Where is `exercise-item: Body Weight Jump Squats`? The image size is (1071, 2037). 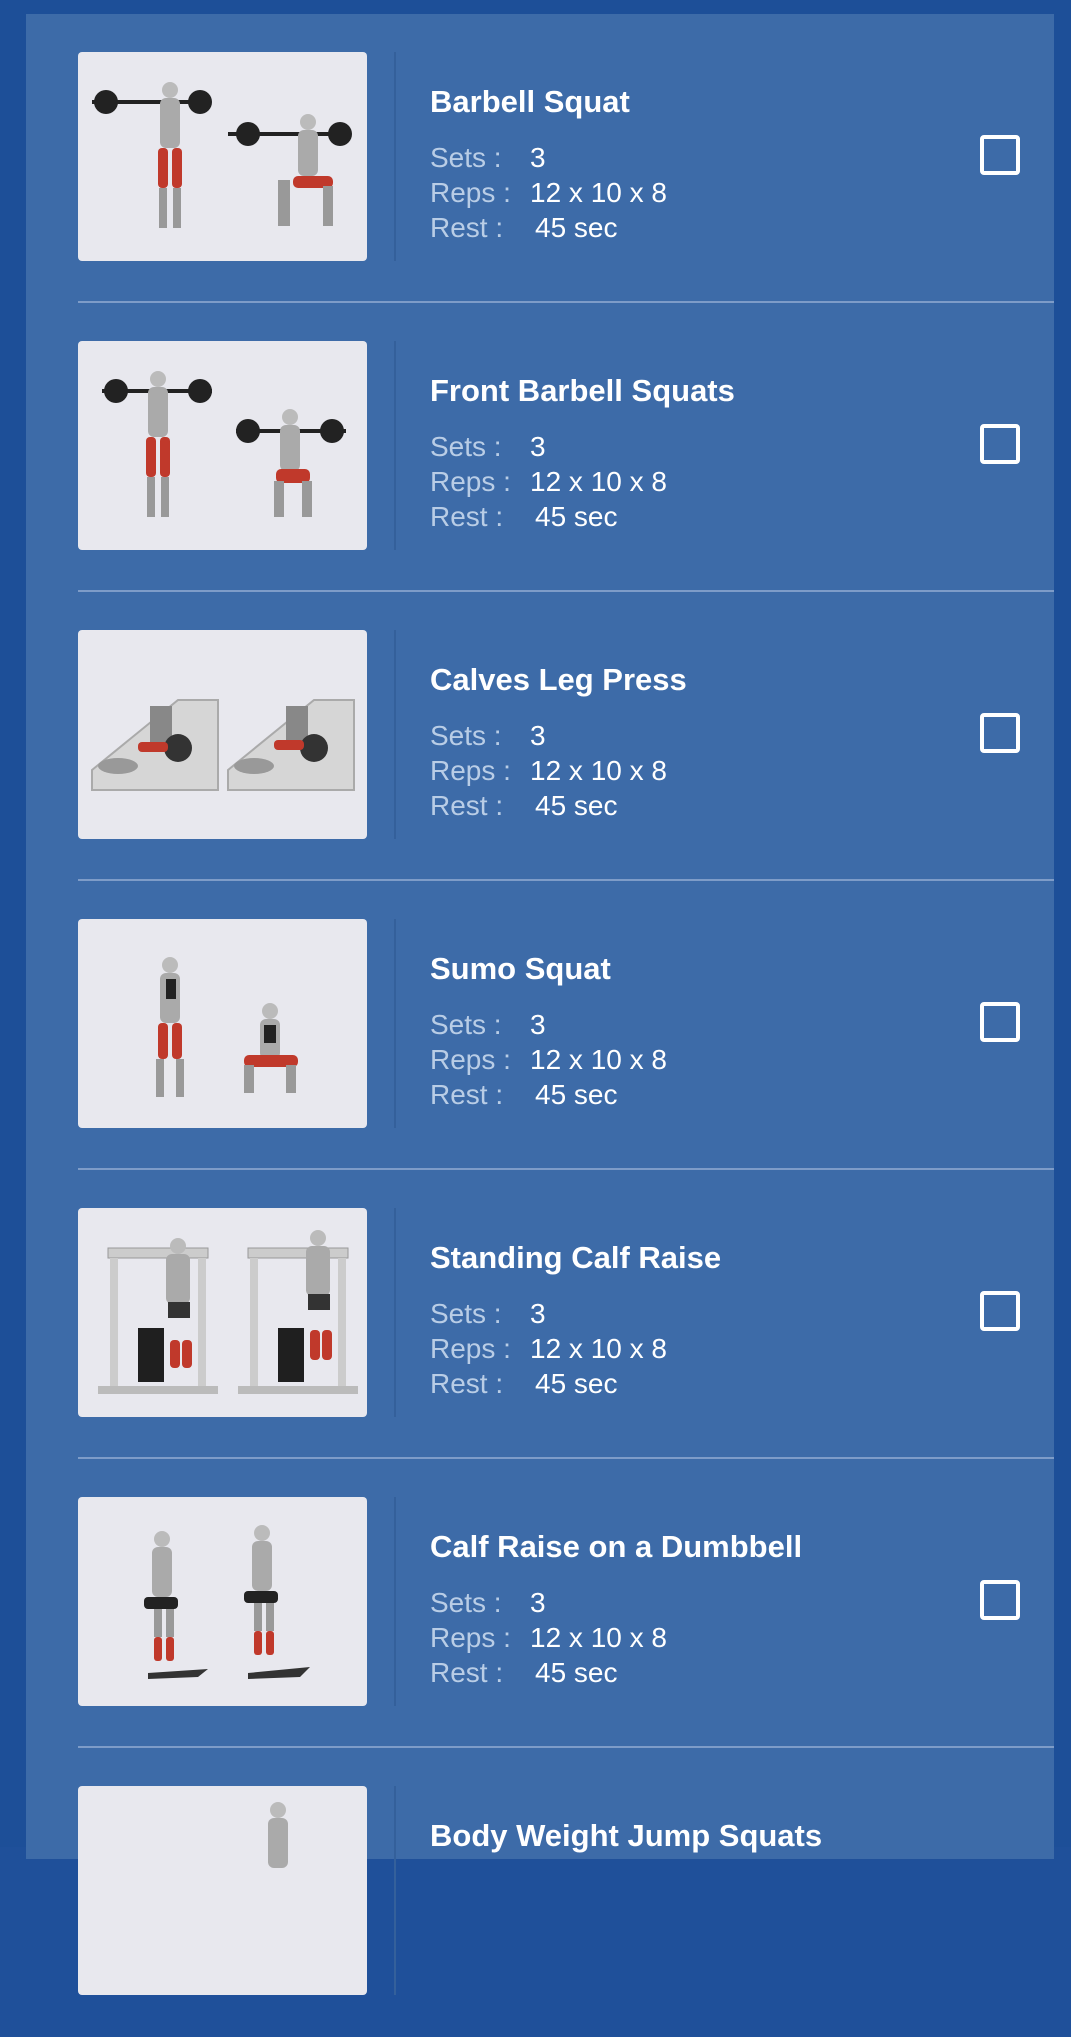 exercise-item: Body Weight Jump Squats is located at coordinates (561, 1892).